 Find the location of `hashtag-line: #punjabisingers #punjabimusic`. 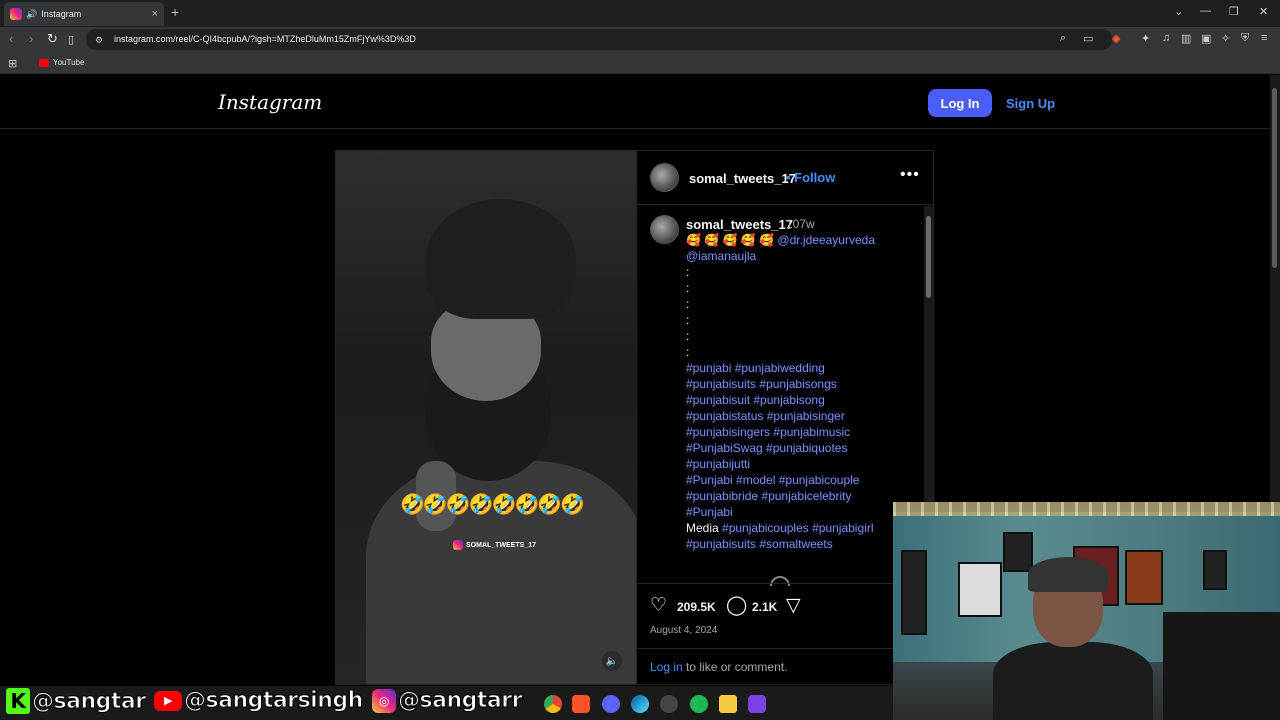

hashtag-line: #punjabisingers #punjabimusic is located at coordinates (801, 432).